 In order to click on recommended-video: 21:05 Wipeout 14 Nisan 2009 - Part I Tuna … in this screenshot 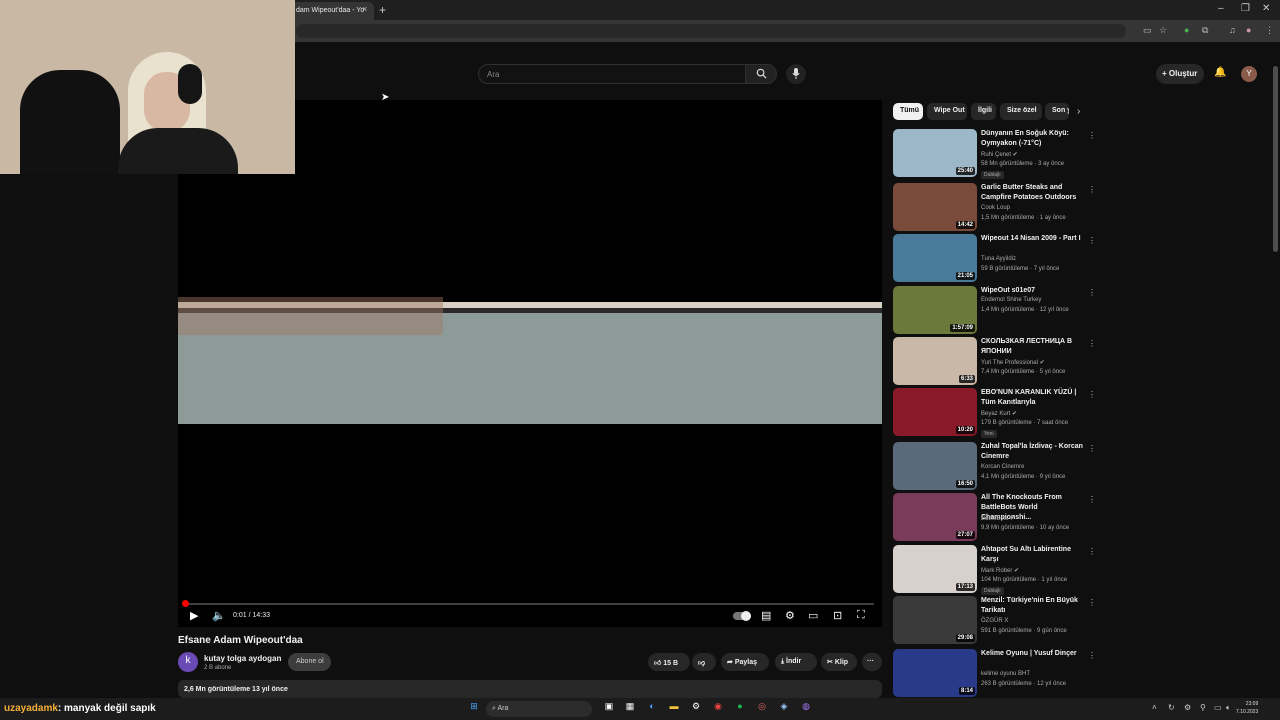, I will do `click(994, 259)`.